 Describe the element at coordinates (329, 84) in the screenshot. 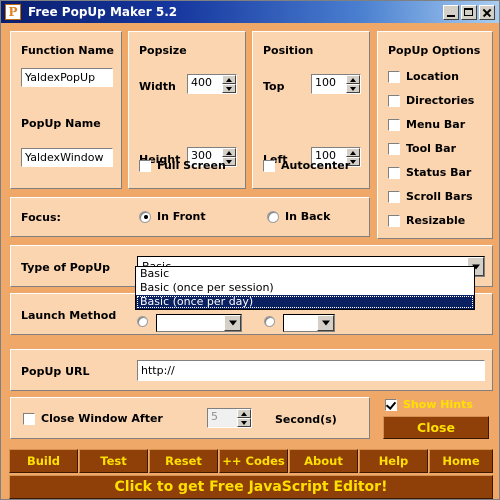

I see `top-value: 100` at that location.